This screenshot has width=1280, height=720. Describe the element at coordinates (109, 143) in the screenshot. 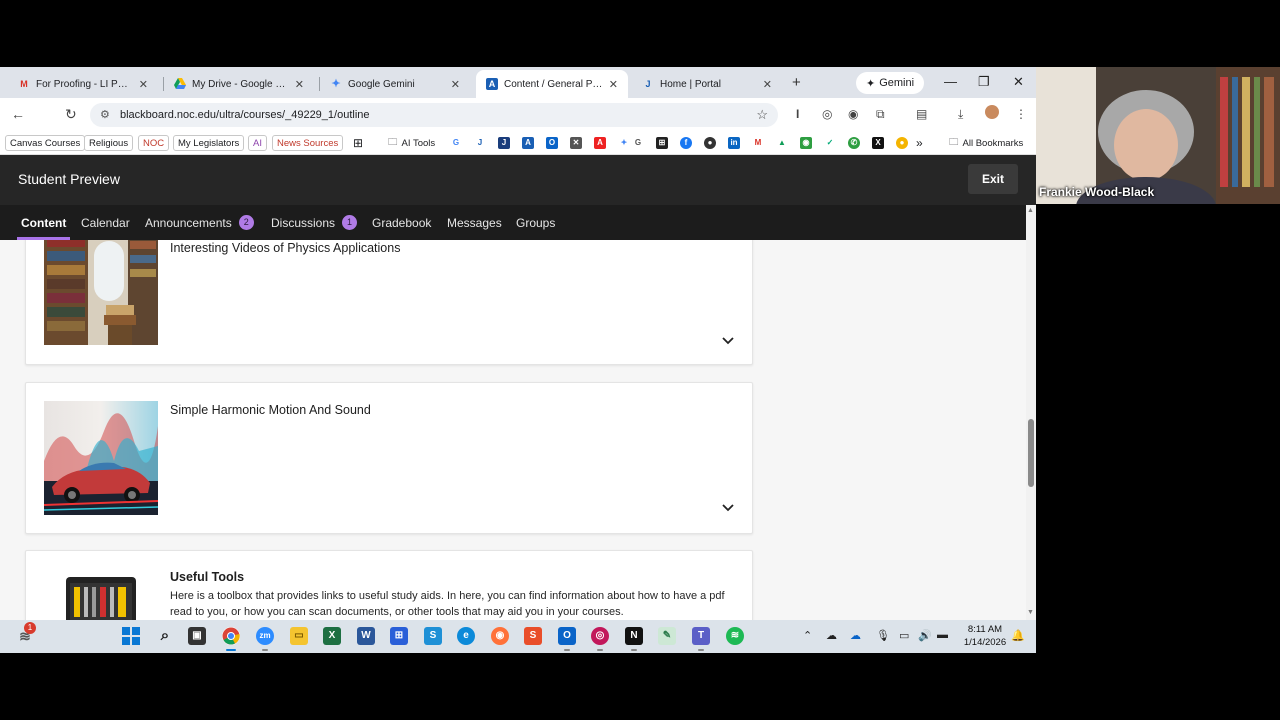

I see `bookmark-religious: Religious` at that location.